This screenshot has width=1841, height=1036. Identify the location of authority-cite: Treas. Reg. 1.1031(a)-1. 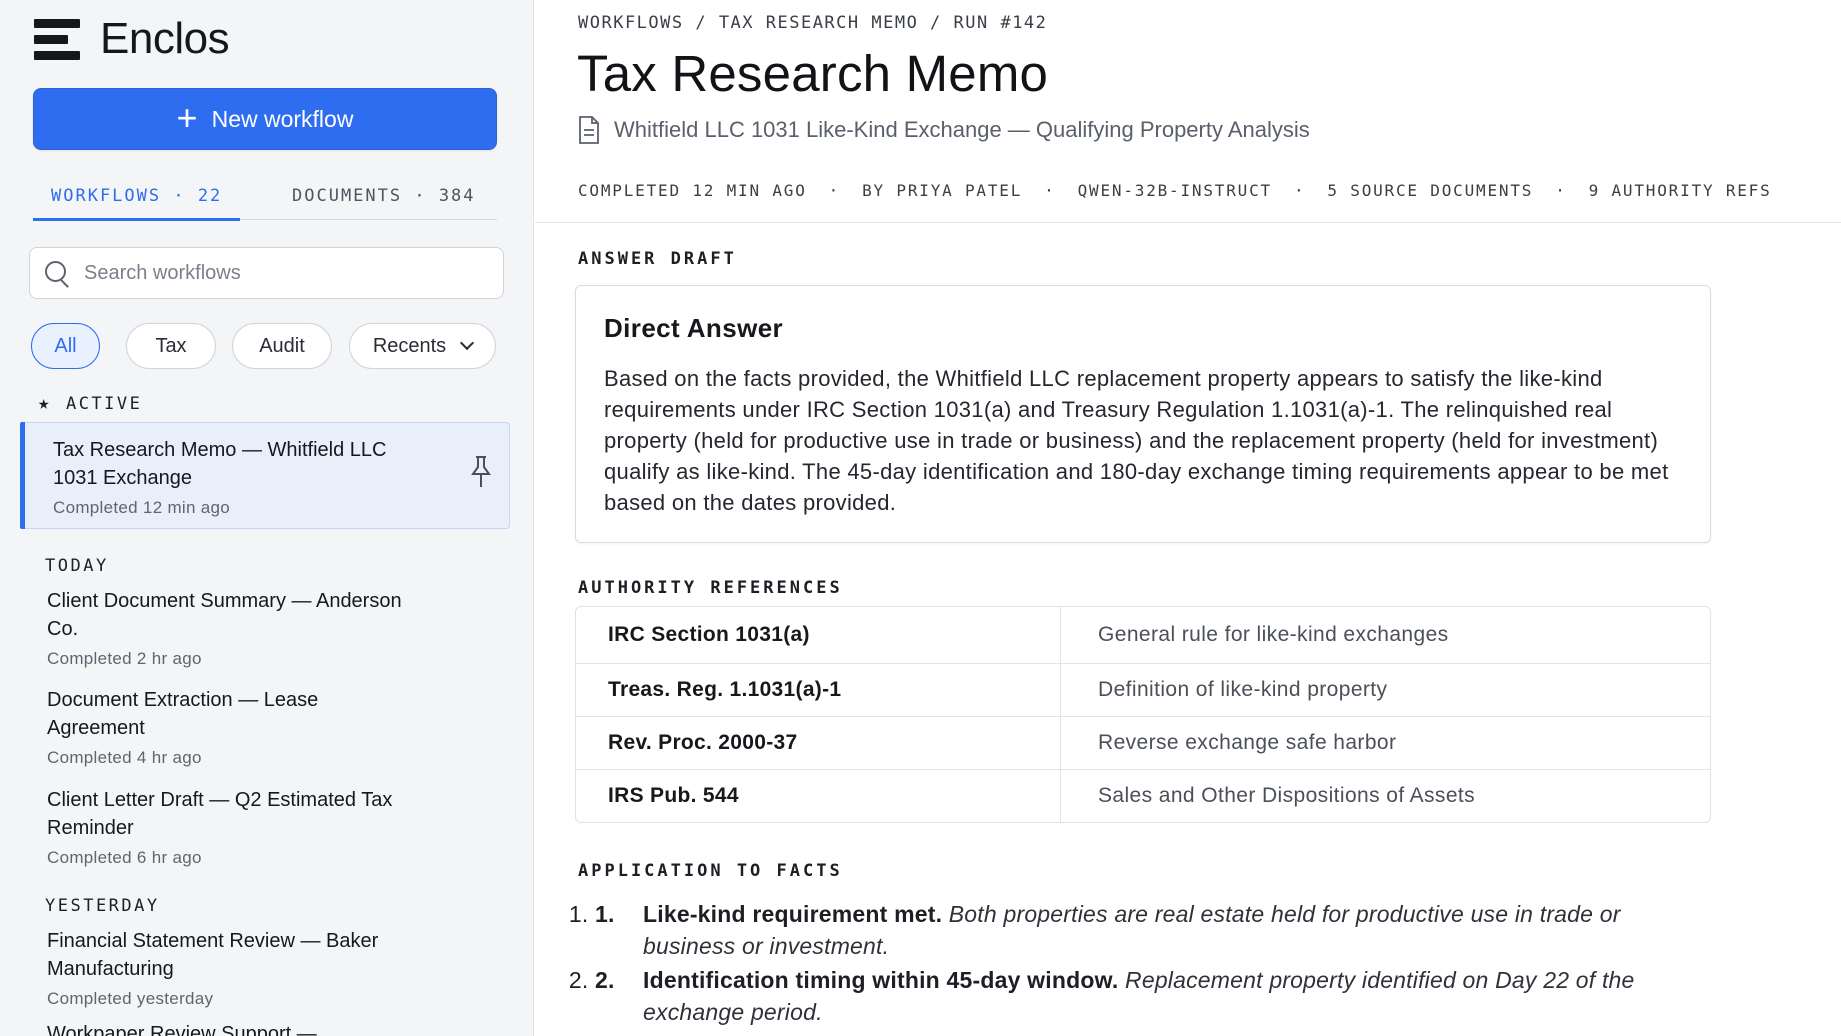
(818, 690).